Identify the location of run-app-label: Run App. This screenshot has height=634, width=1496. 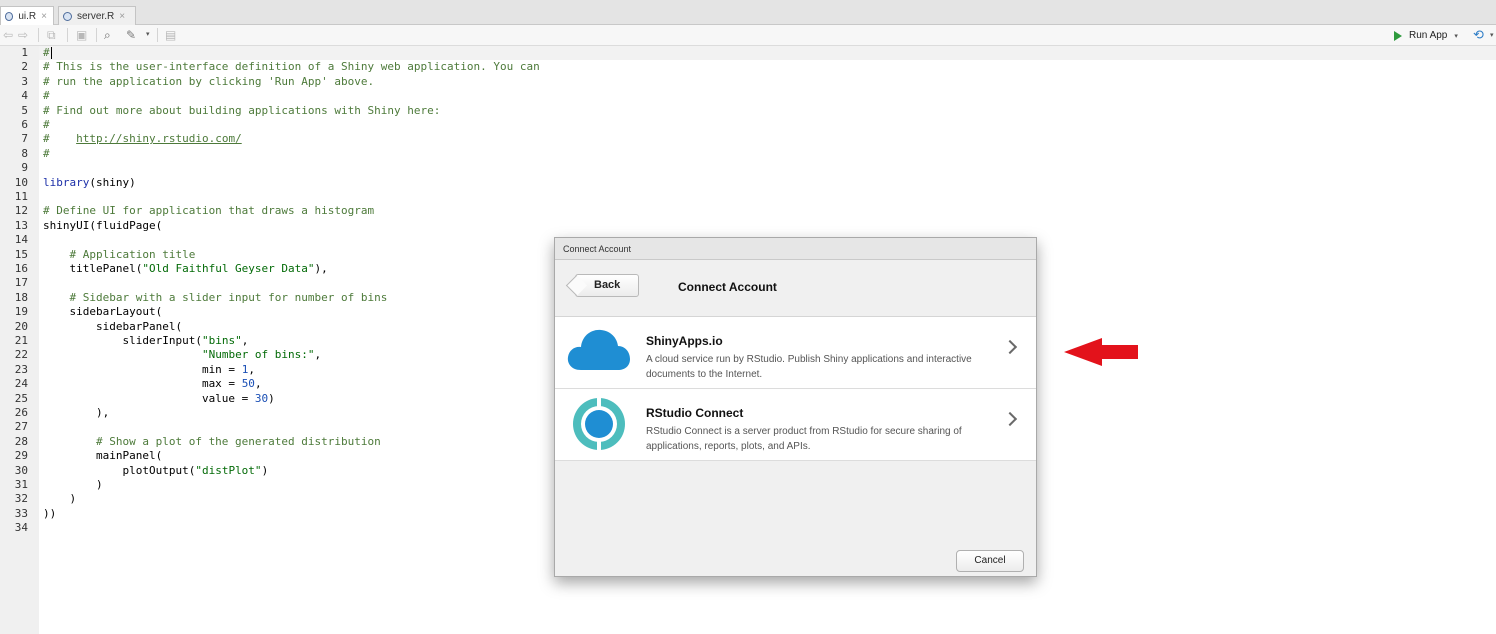
(1428, 35).